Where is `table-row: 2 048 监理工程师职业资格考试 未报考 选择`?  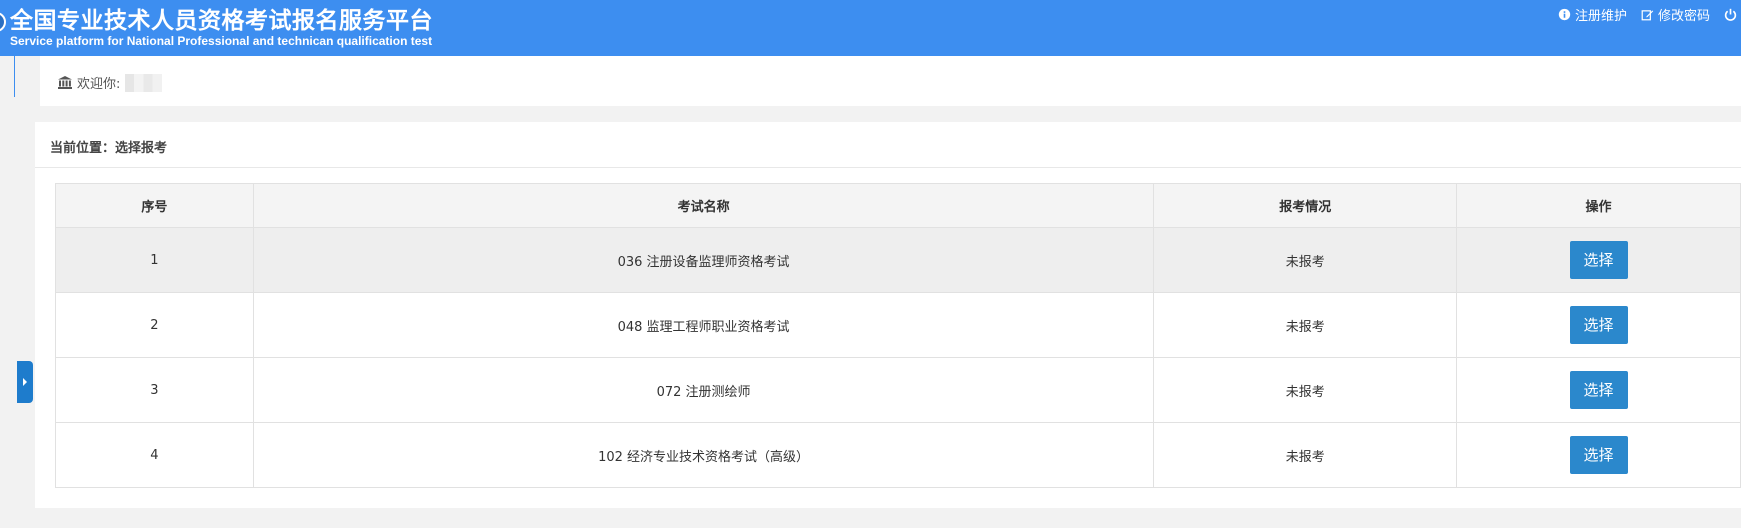
table-row: 2 048 监理工程师职业资格考试 未报考 选择 is located at coordinates (898, 325).